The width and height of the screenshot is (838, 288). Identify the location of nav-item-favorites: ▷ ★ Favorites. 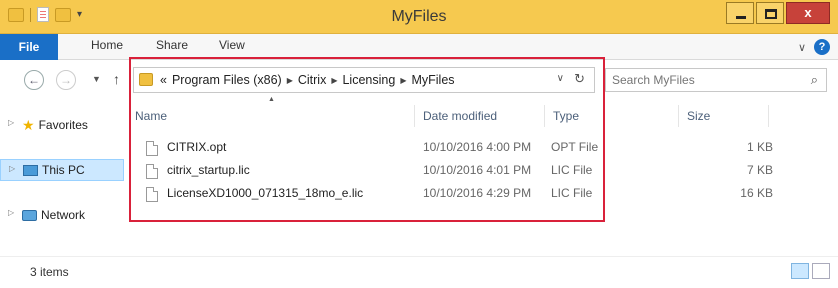
(62, 125).